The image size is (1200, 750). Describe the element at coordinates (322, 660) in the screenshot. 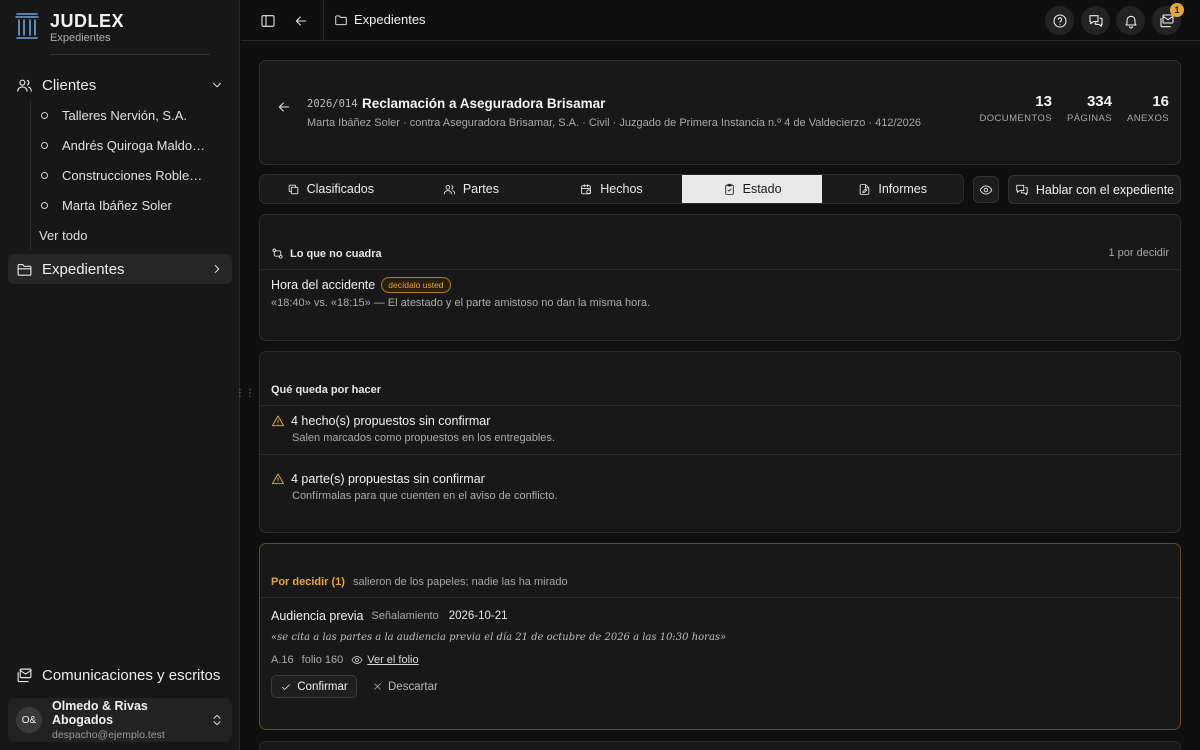

I see `folio-number: folio 160` at that location.